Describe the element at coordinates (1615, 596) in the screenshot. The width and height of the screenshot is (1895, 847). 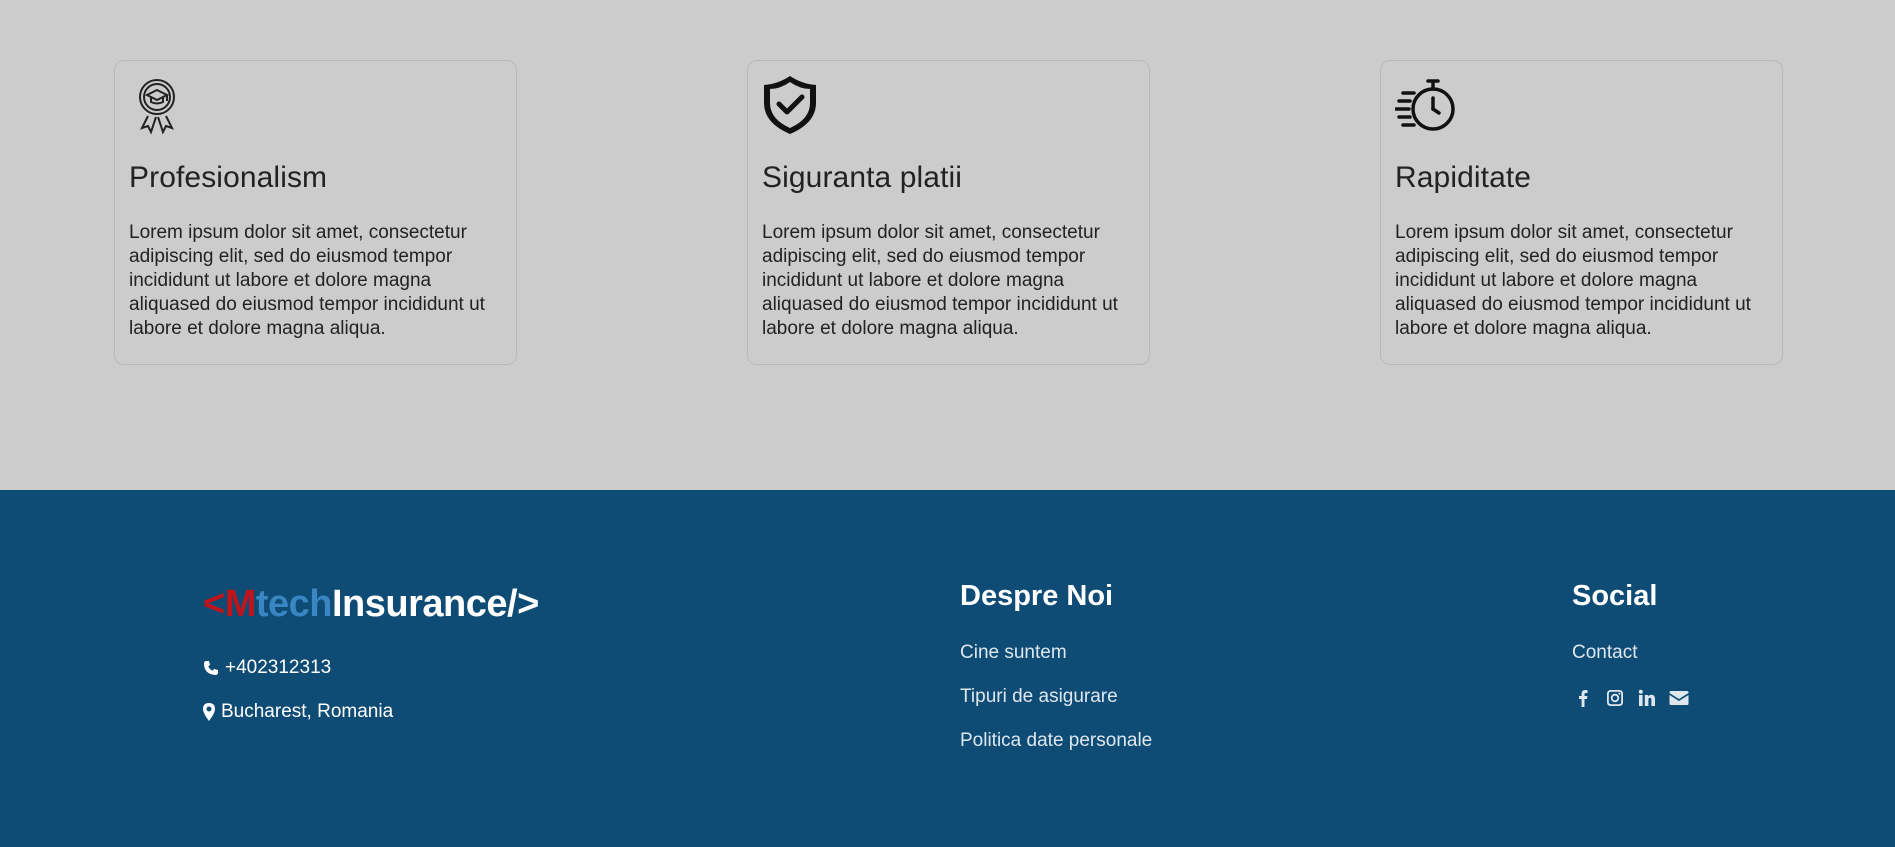
I see `social-heading: Social` at that location.